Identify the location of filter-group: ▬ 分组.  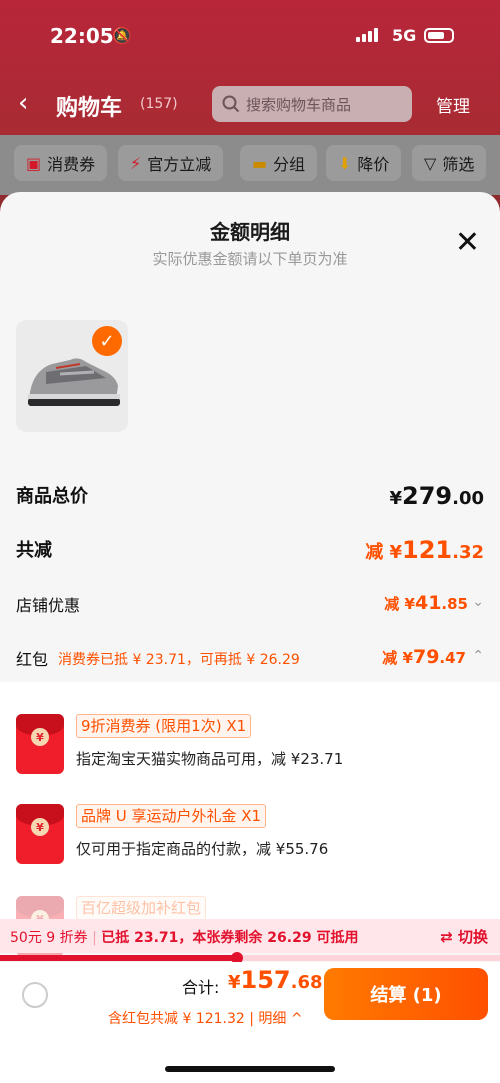
(279, 163).